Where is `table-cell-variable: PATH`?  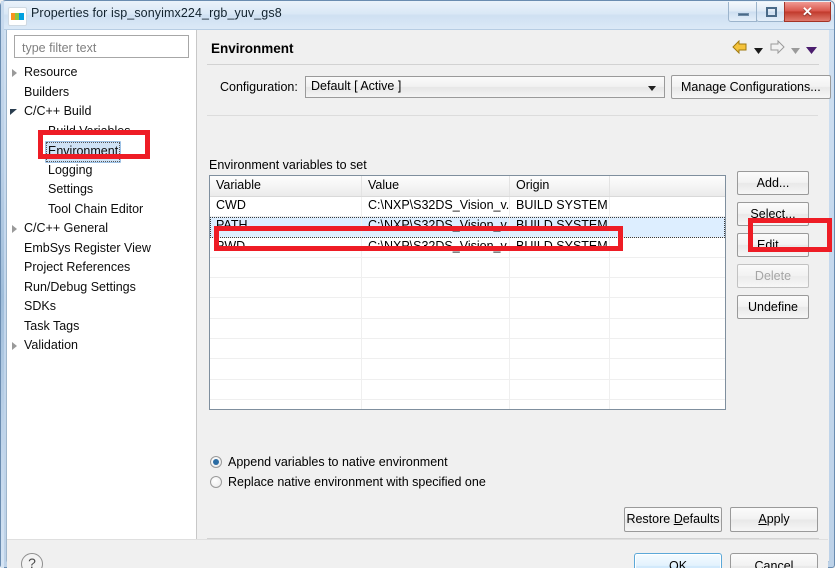
table-cell-variable: PATH is located at coordinates (286, 227).